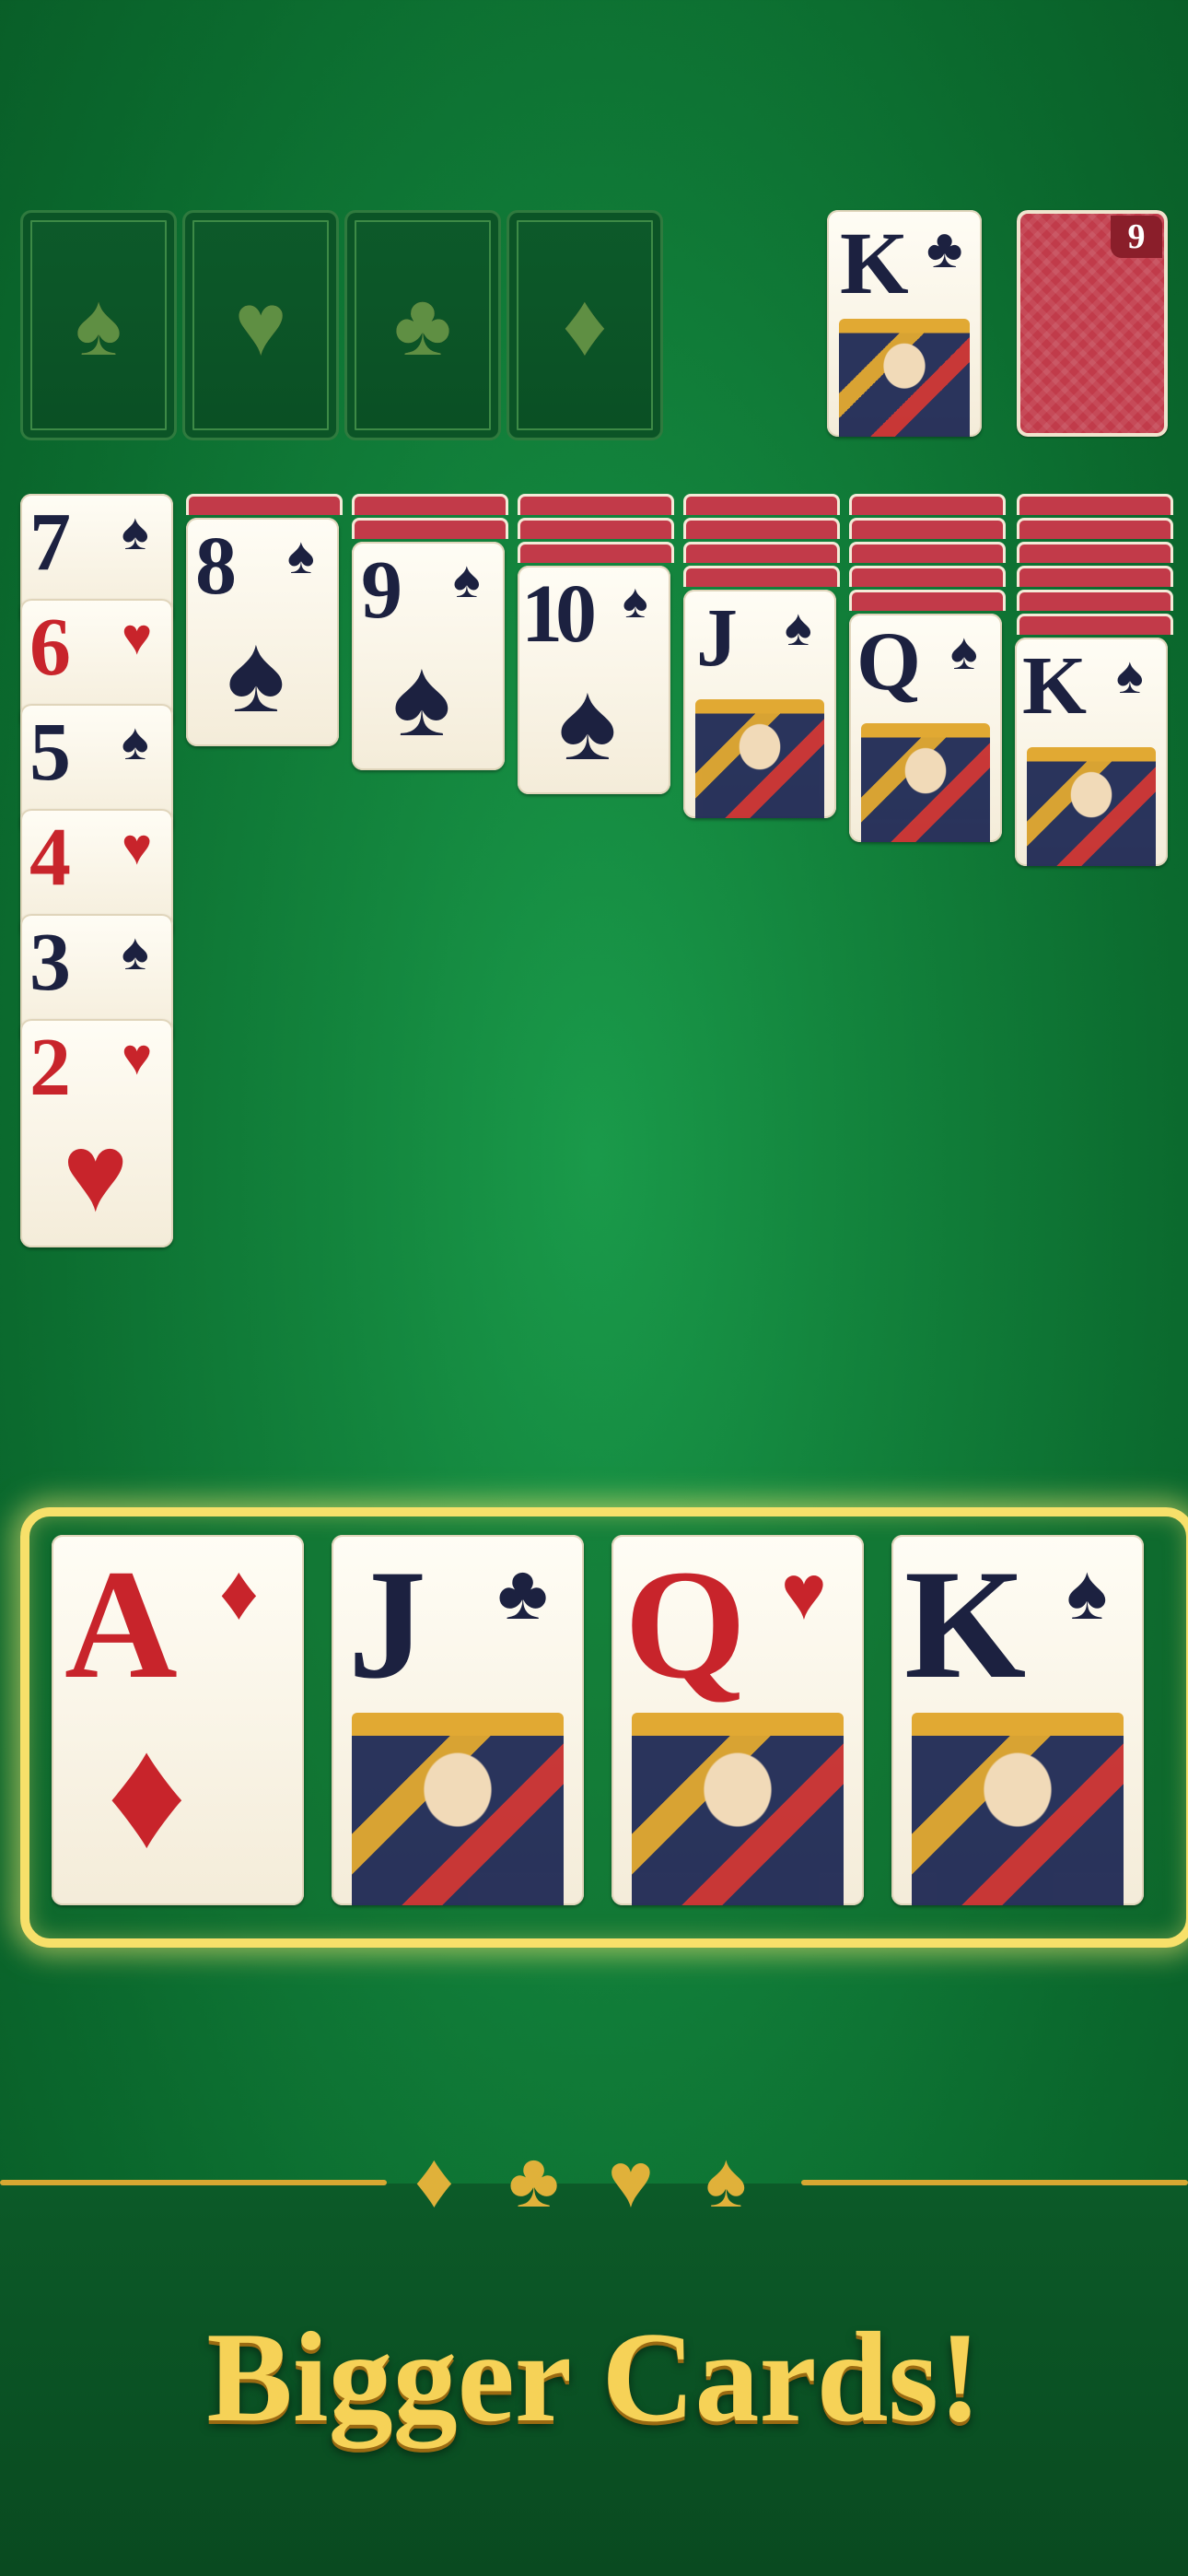  I want to click on tableau-card: J ♠, so click(759, 704).